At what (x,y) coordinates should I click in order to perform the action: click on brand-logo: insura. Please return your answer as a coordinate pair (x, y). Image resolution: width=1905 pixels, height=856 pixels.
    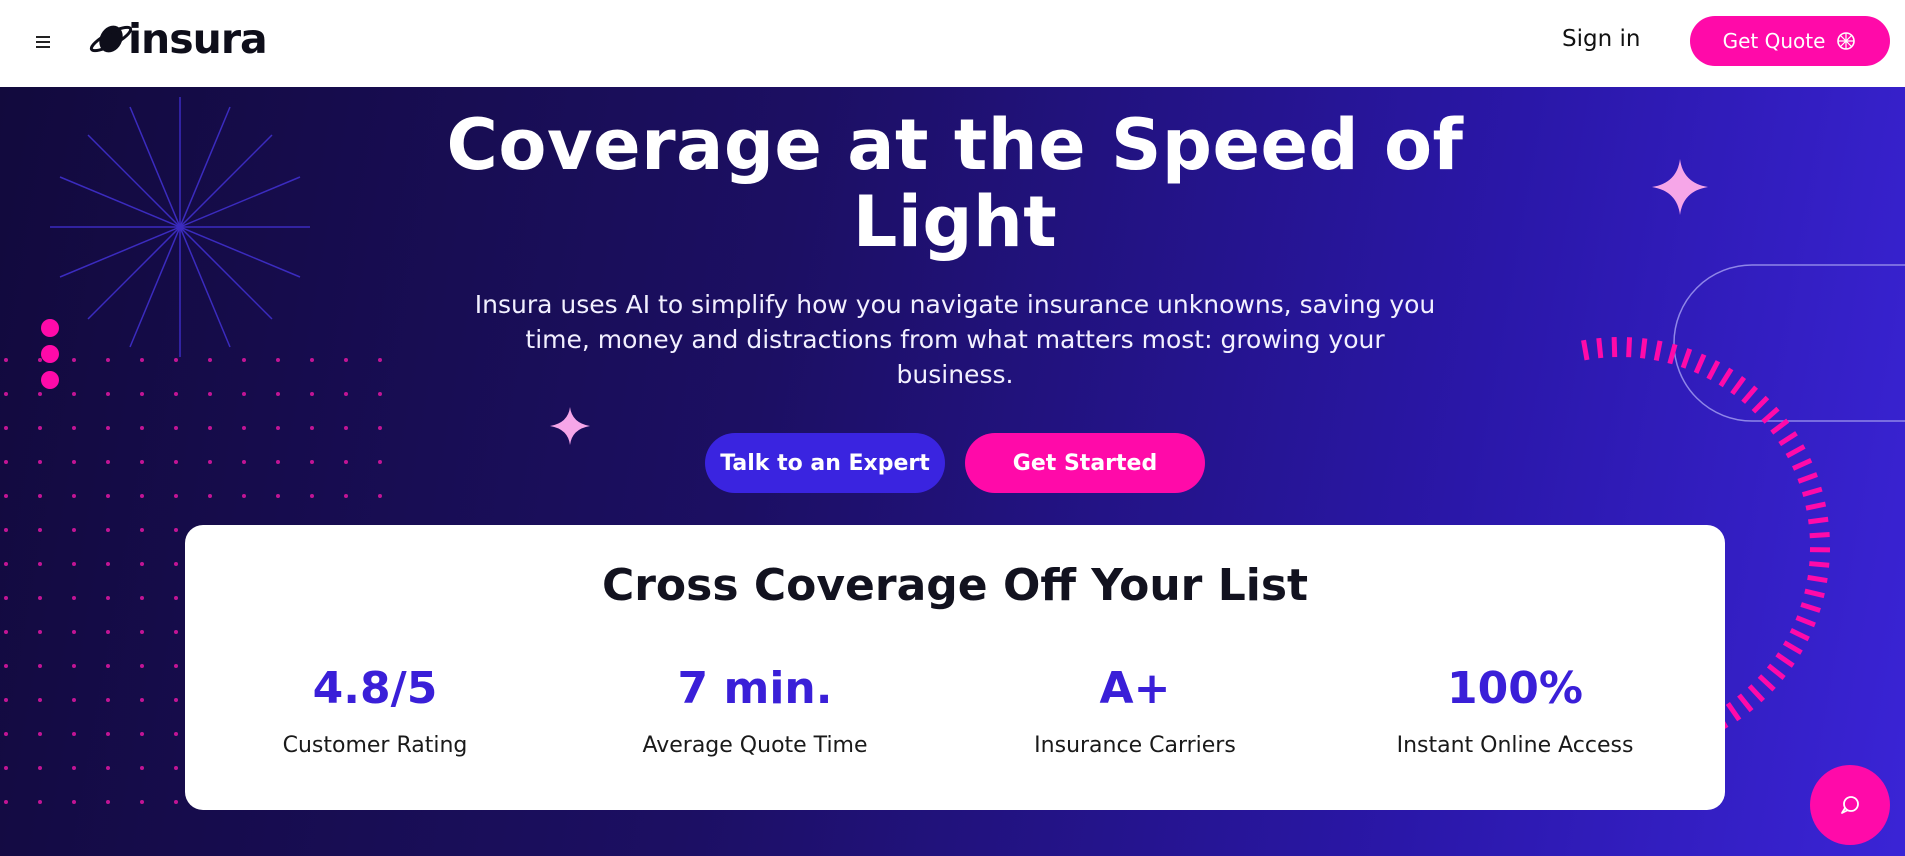
    Looking at the image, I should click on (178, 39).